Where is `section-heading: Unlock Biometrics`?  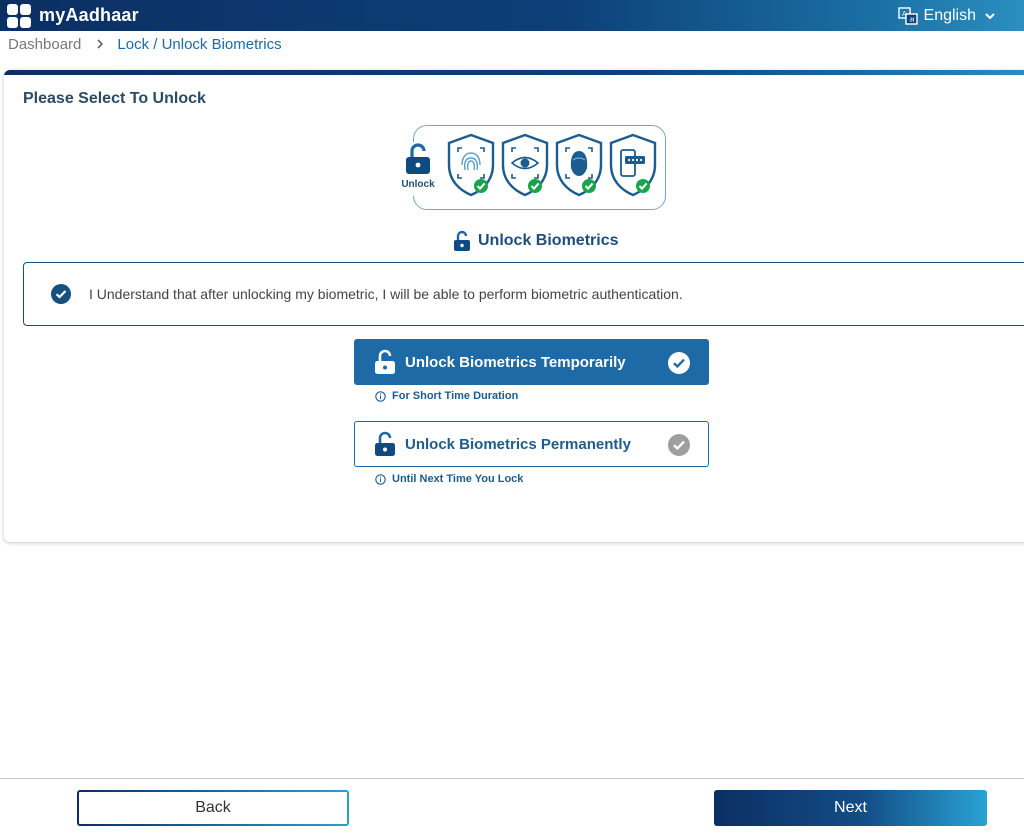 section-heading: Unlock Biometrics is located at coordinates (535, 241).